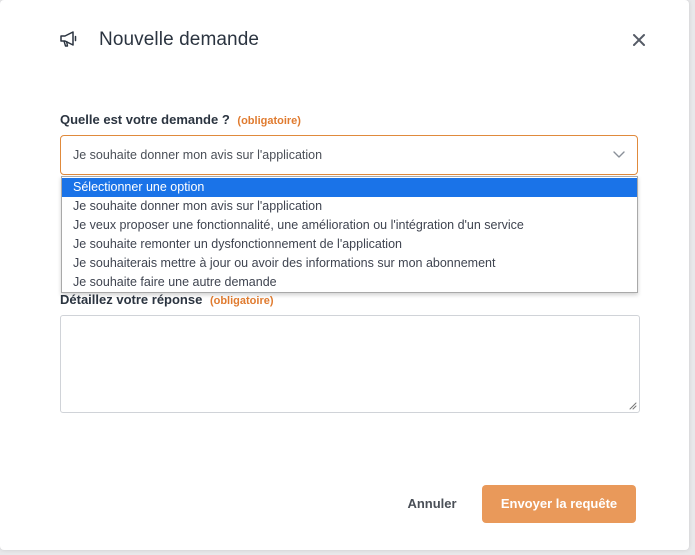 Image resolution: width=695 pixels, height=555 pixels. I want to click on request-type-label-text: Quelle est votre demande ?, so click(145, 119).